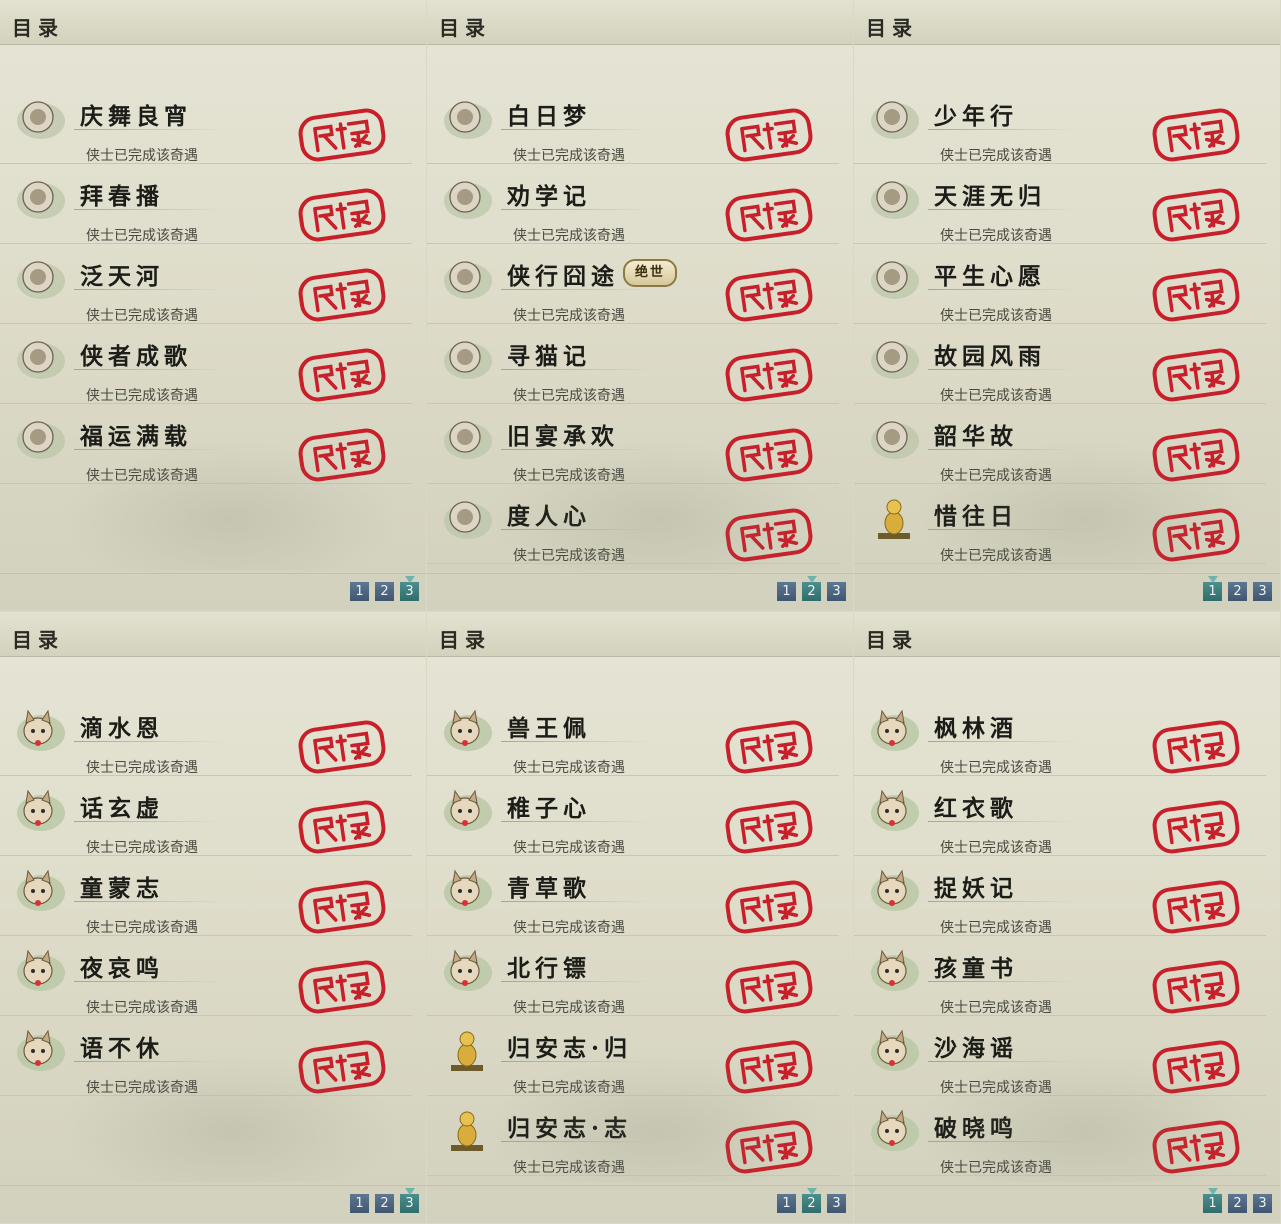 The height and width of the screenshot is (1224, 1281). I want to click on encounter-entry: 寻猫记 侠士已完成该奇遇, so click(633, 365).